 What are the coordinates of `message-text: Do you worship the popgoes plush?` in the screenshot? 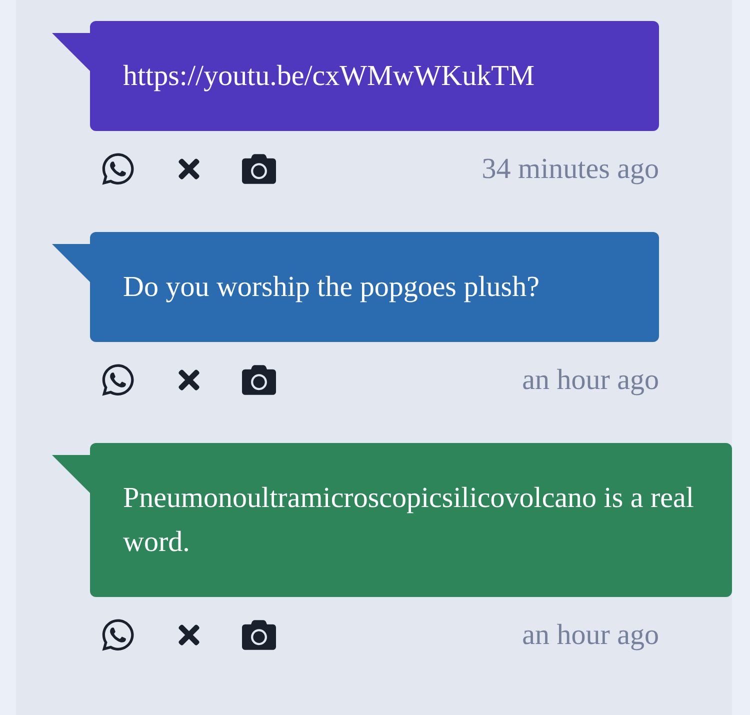 It's located at (331, 287).